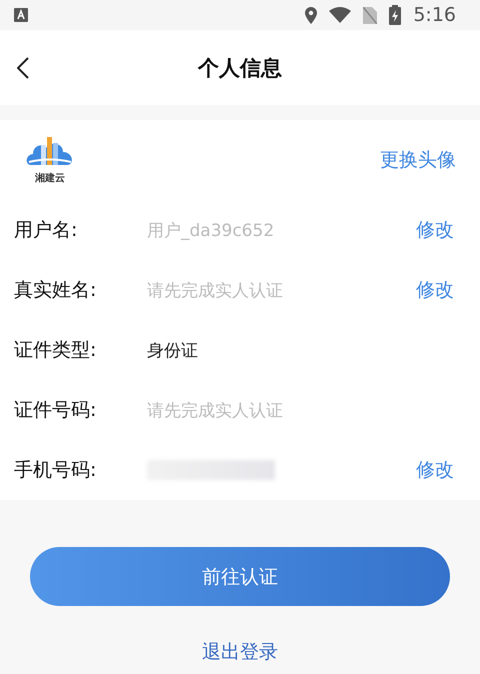 This screenshot has height=674, width=480. Describe the element at coordinates (56, 410) in the screenshot. I see `field-label: 证件号码:` at that location.